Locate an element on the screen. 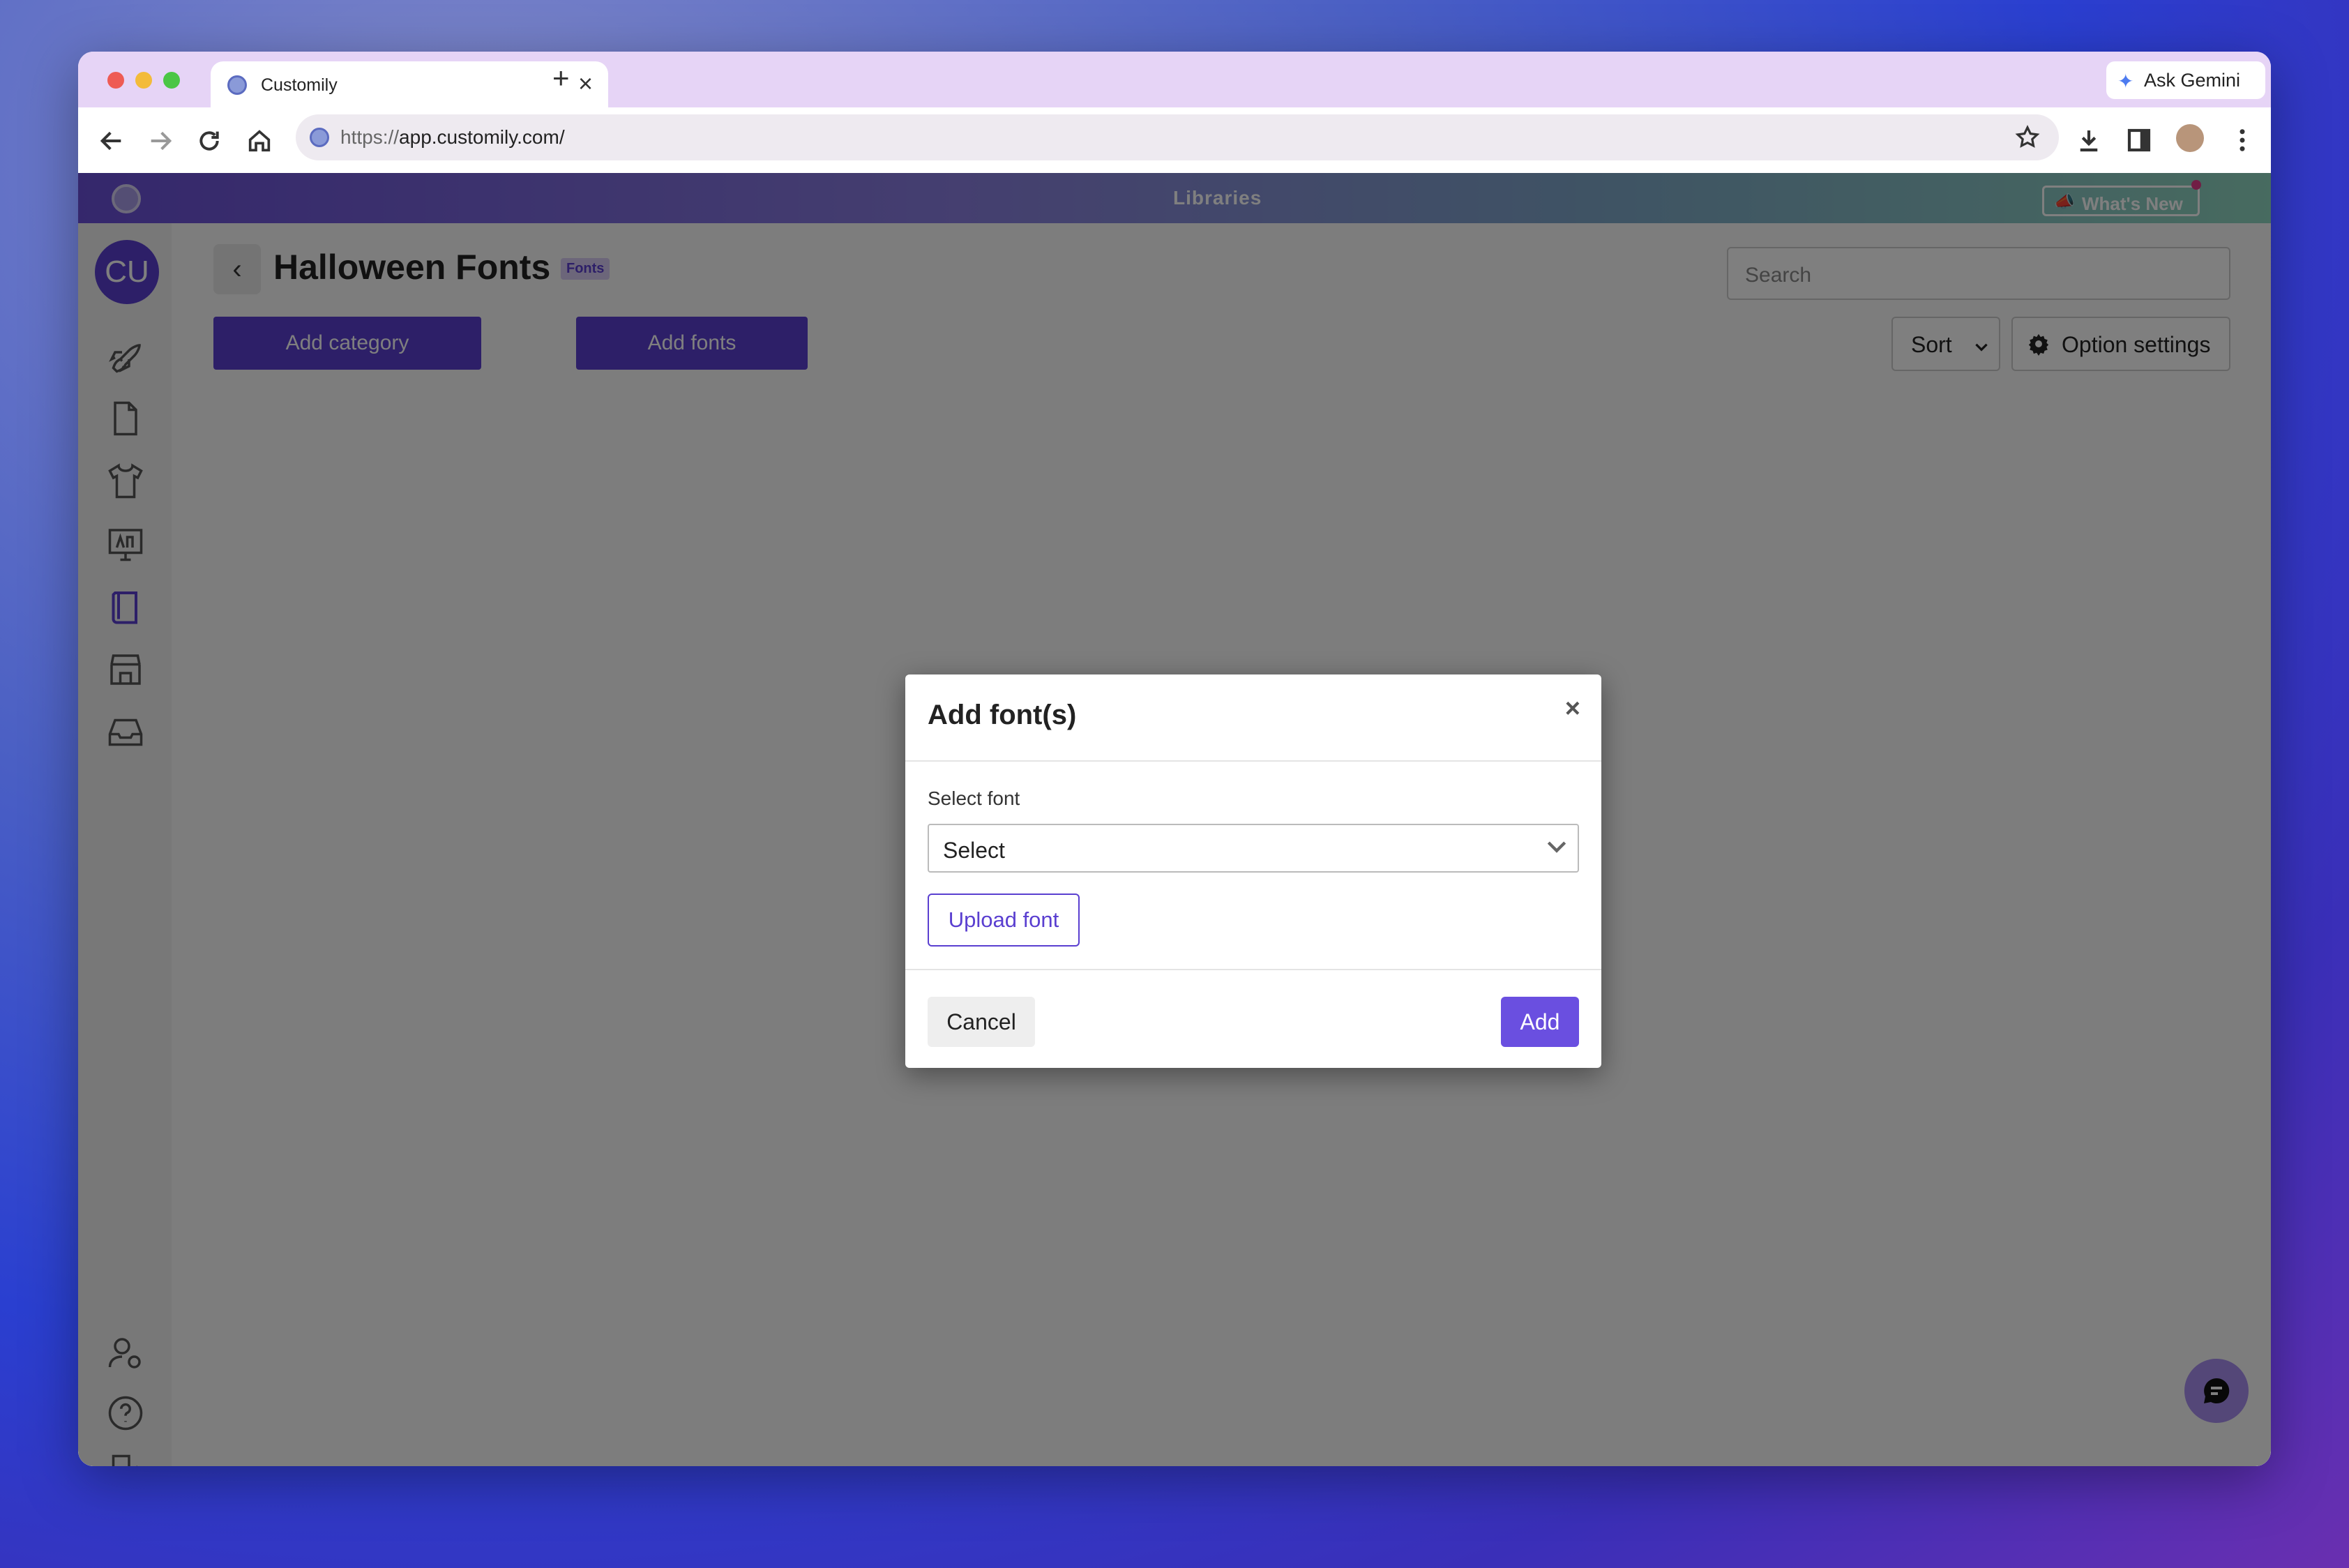  maximize-window-button is located at coordinates (172, 80).